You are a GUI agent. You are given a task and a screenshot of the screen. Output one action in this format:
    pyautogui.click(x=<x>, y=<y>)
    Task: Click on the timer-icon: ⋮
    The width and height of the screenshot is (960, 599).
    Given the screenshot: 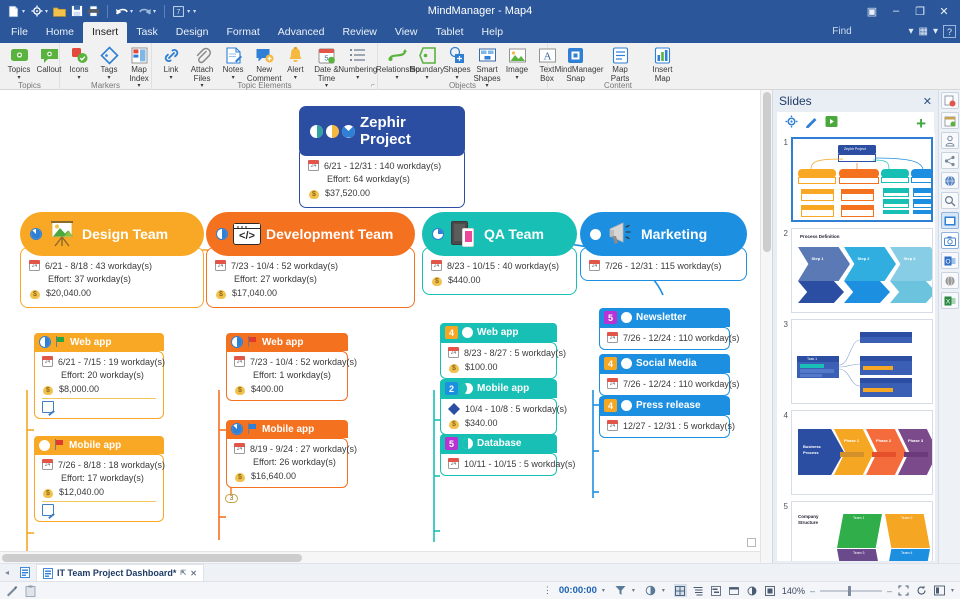 What is the action you would take?
    pyautogui.click(x=547, y=590)
    